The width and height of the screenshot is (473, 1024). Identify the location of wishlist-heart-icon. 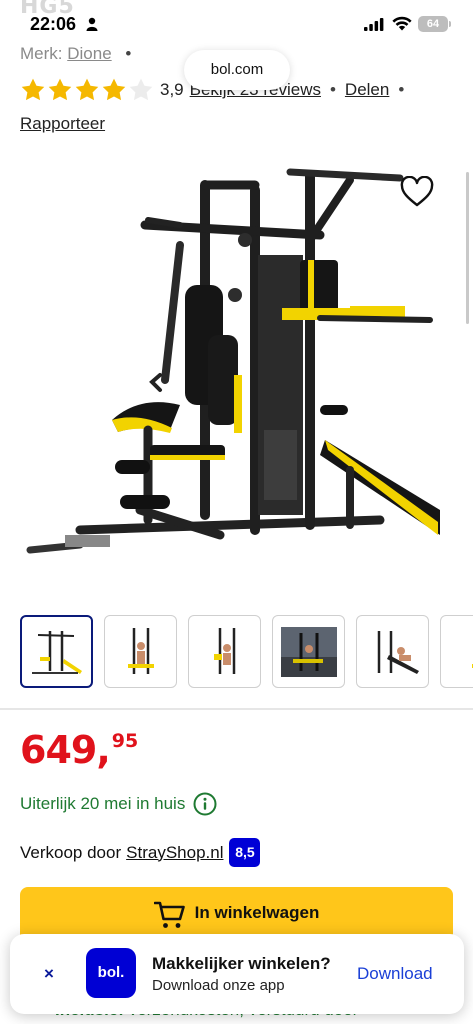
(417, 192).